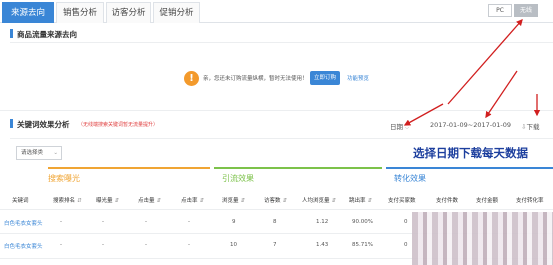  Describe the element at coordinates (146, 201) in the screenshot. I see `column-header-label: 点击量` at that location.